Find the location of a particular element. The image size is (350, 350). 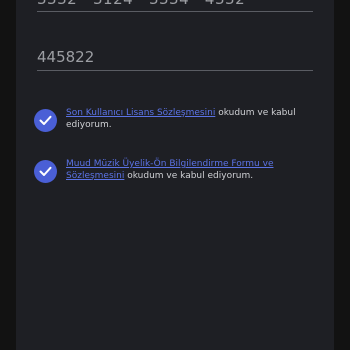

card-number-field: 3332 · 3124 · 3334 · 4332 is located at coordinates (175, 6).